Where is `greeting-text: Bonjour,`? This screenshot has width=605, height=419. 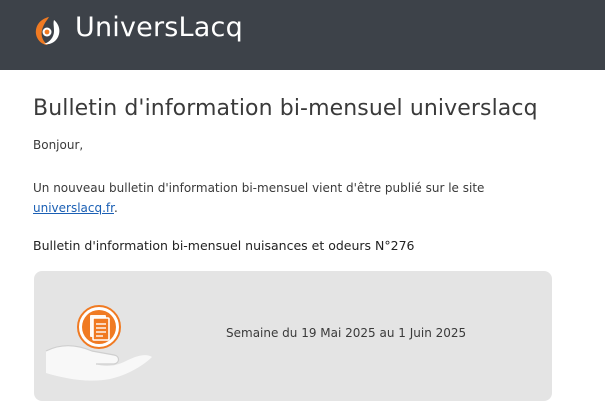 greeting-text: Bonjour, is located at coordinates (58, 145).